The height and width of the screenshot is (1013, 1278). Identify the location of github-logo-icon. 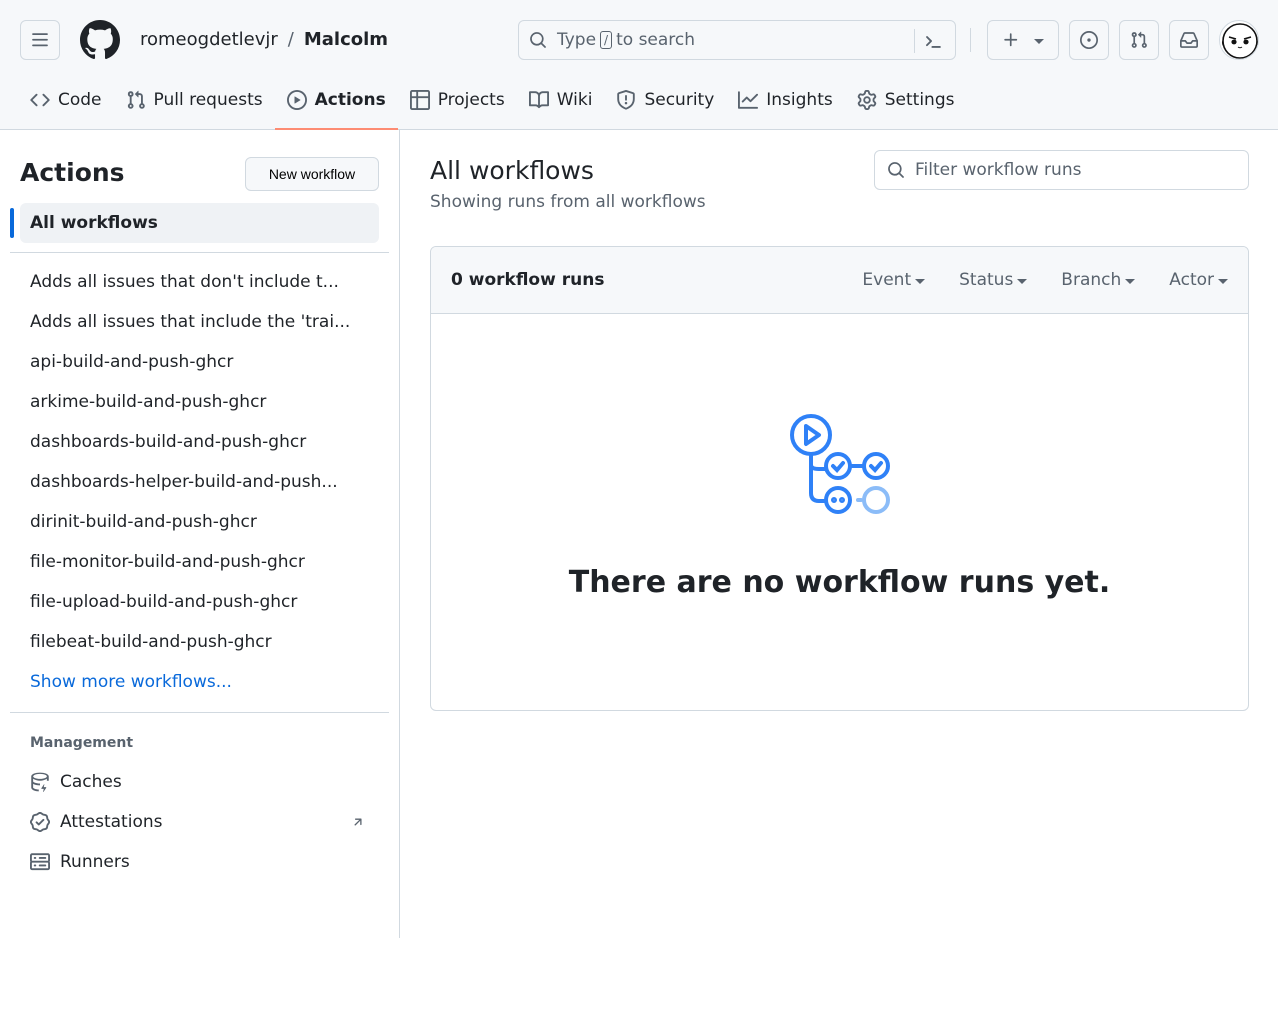
(100, 40).